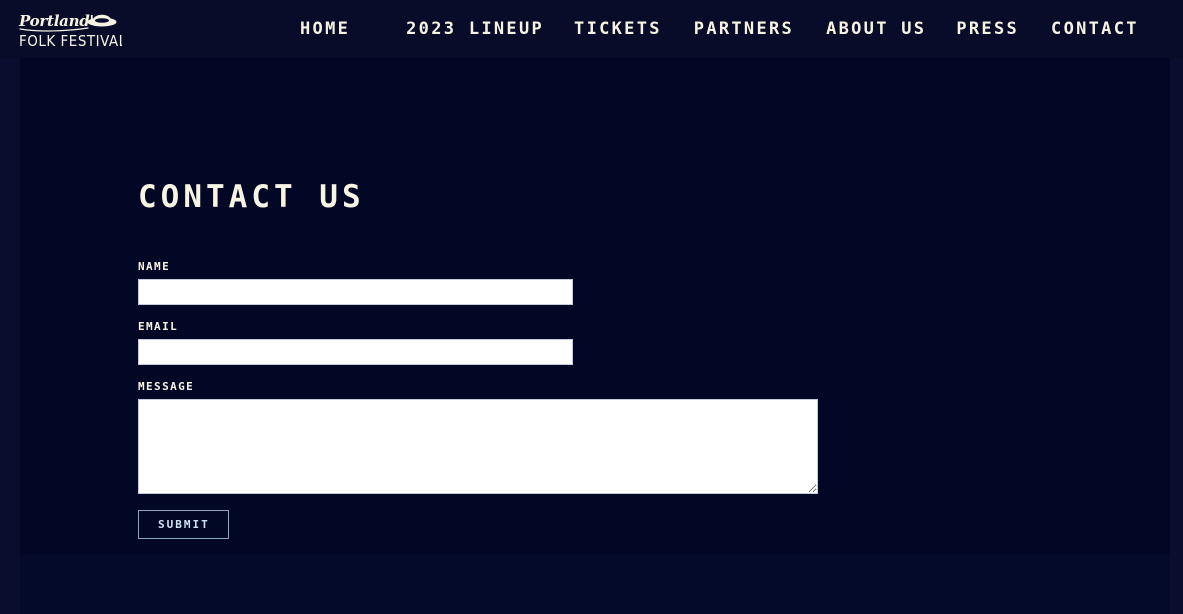 The height and width of the screenshot is (614, 1183). I want to click on email-label: EMAIL, so click(158, 326).